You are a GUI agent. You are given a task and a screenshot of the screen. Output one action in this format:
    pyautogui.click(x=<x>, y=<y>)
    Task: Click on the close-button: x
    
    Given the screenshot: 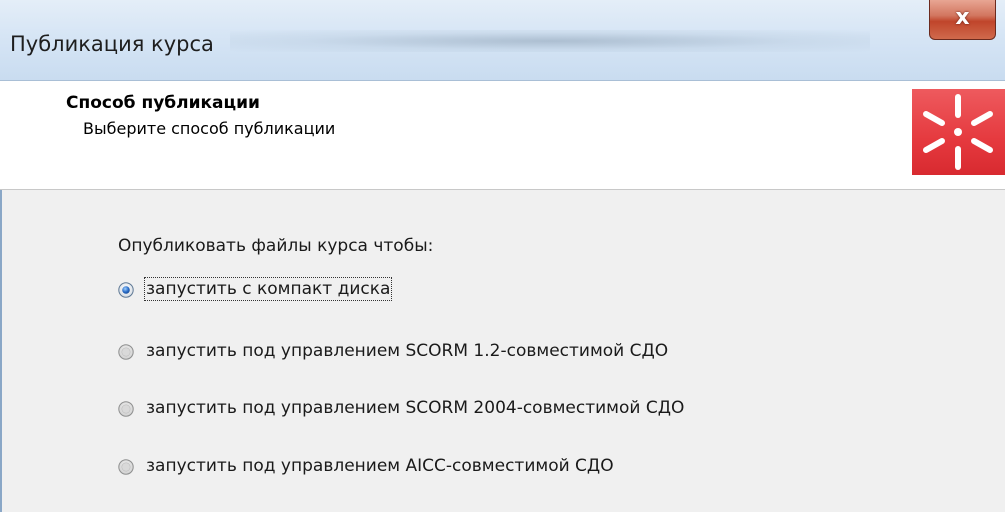 What is the action you would take?
    pyautogui.click(x=962, y=20)
    